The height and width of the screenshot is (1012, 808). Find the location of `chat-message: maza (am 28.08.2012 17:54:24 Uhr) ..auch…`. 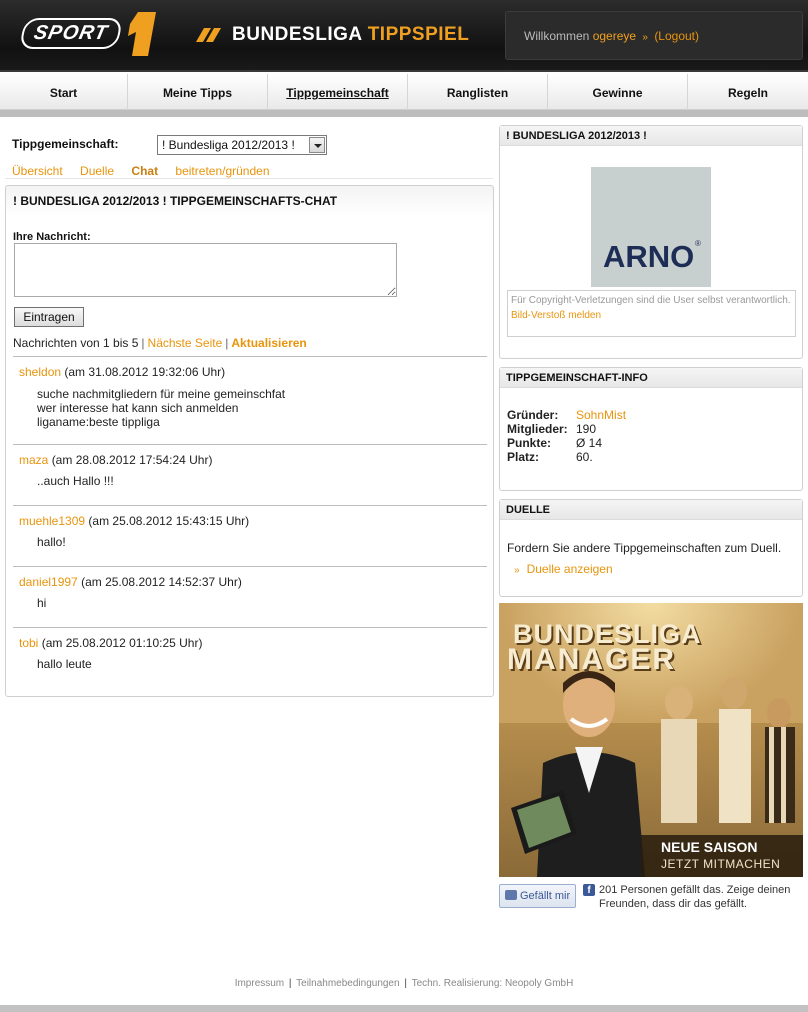

chat-message: maza (am 28.08.2012 17:54:24 Uhr) ..auch… is located at coordinates (250, 474).